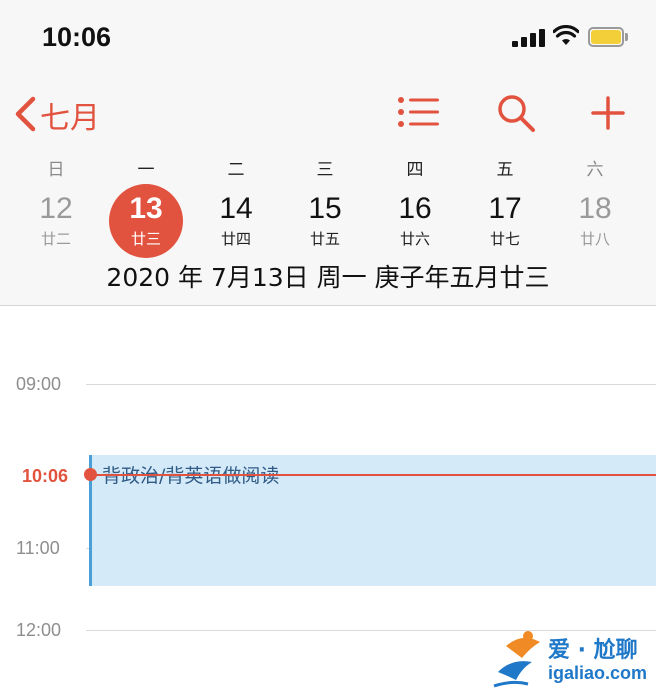 This screenshot has width=656, height=696. I want to click on watermark: 爱 · 尬聊 igaliao.com, so click(572, 659).